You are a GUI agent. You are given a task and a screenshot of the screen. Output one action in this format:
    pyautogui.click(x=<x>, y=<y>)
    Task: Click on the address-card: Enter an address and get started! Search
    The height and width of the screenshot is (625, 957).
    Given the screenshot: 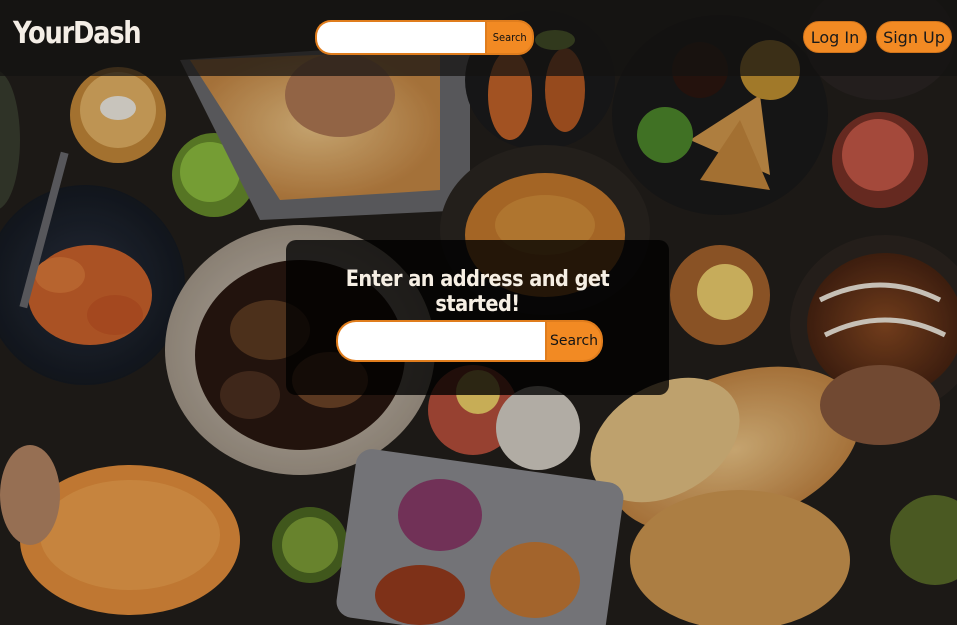 What is the action you would take?
    pyautogui.click(x=477, y=317)
    